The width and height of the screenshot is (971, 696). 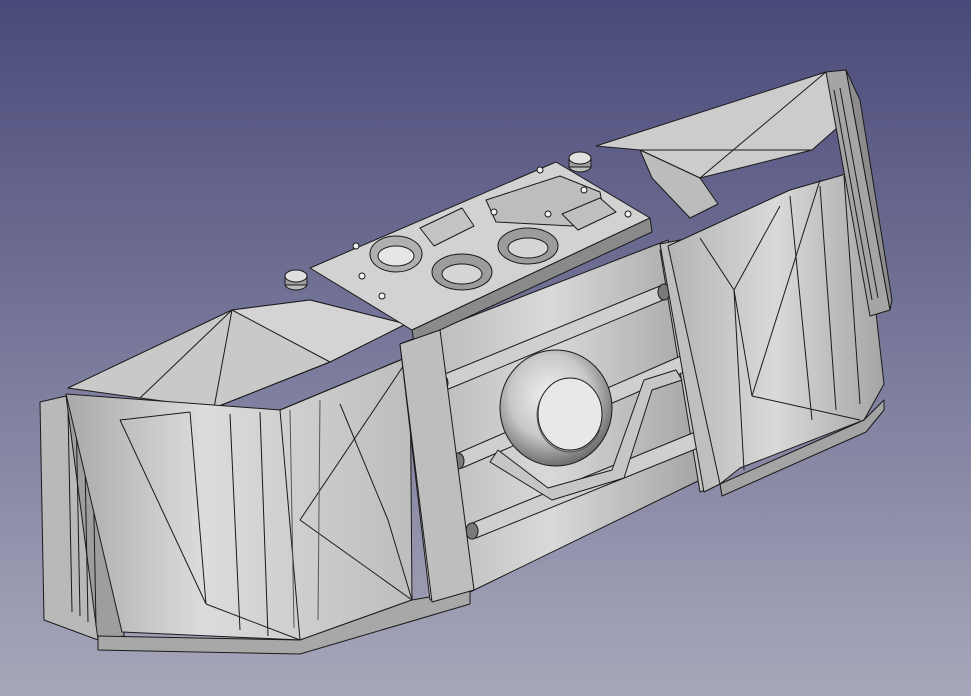 I want to click on screw-knob-left, so click(x=296, y=280).